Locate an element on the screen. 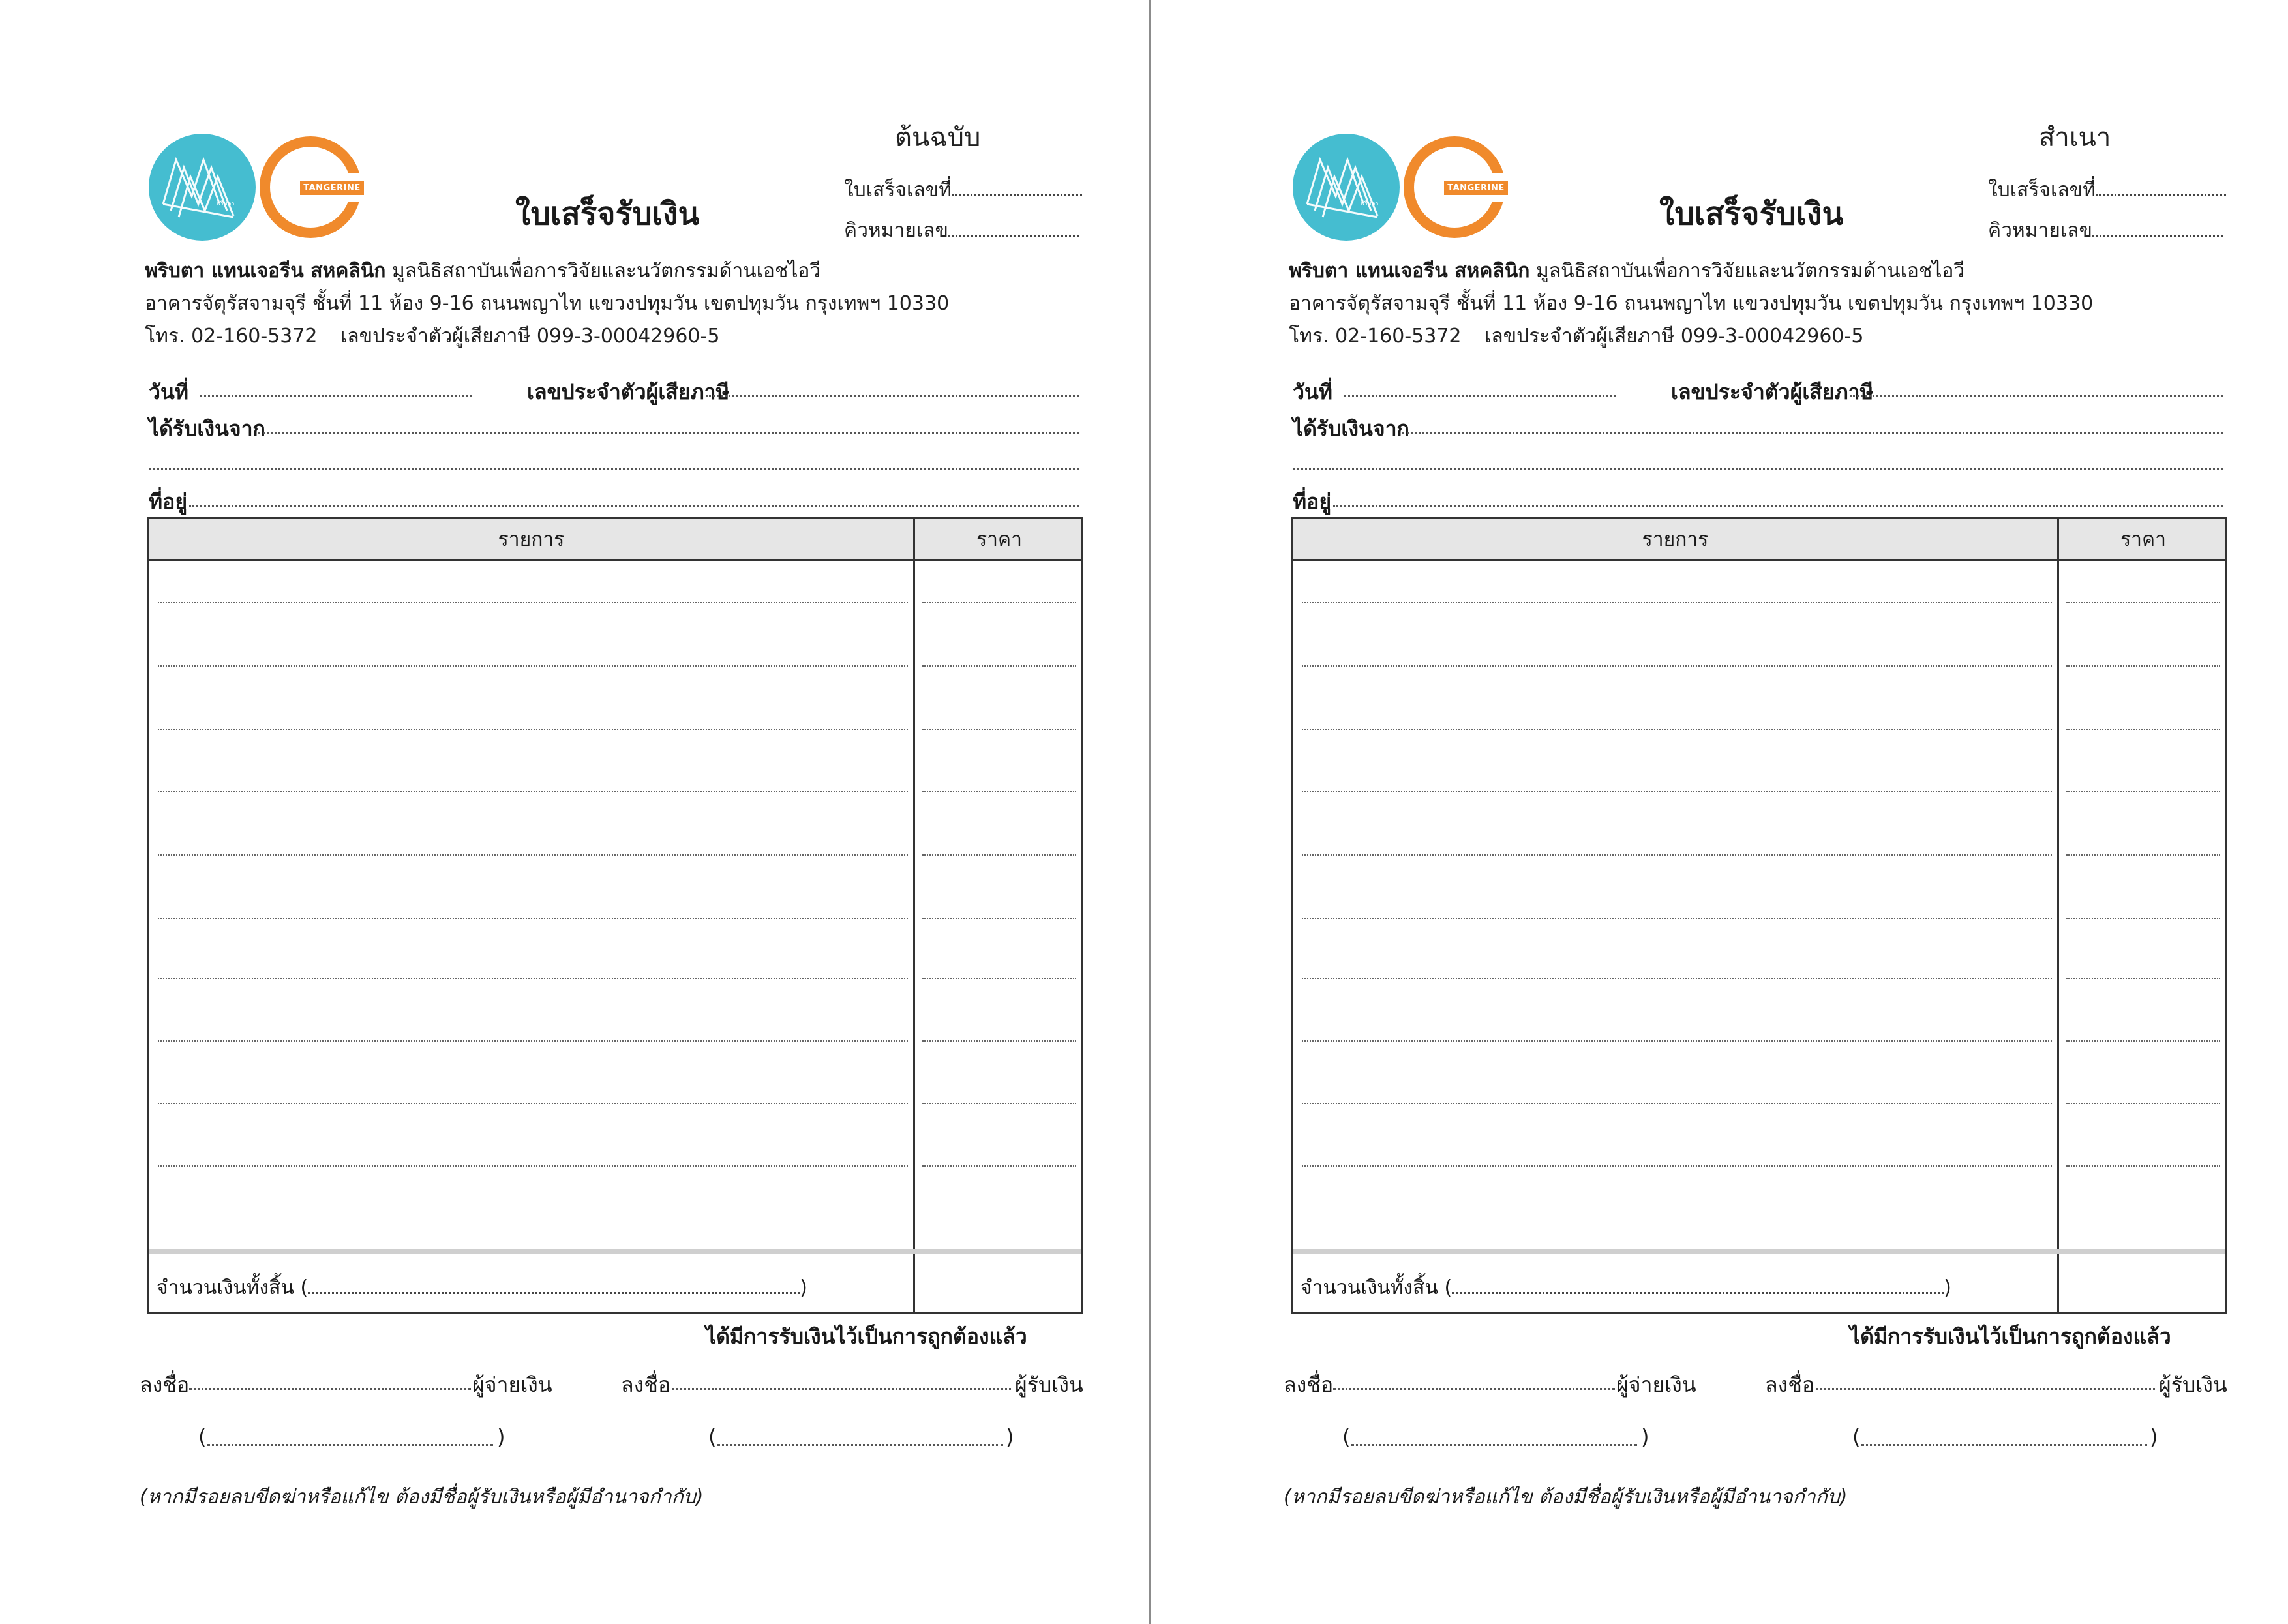  receiver-signature-label: ลงชื่อ is located at coordinates (1790, 1384).